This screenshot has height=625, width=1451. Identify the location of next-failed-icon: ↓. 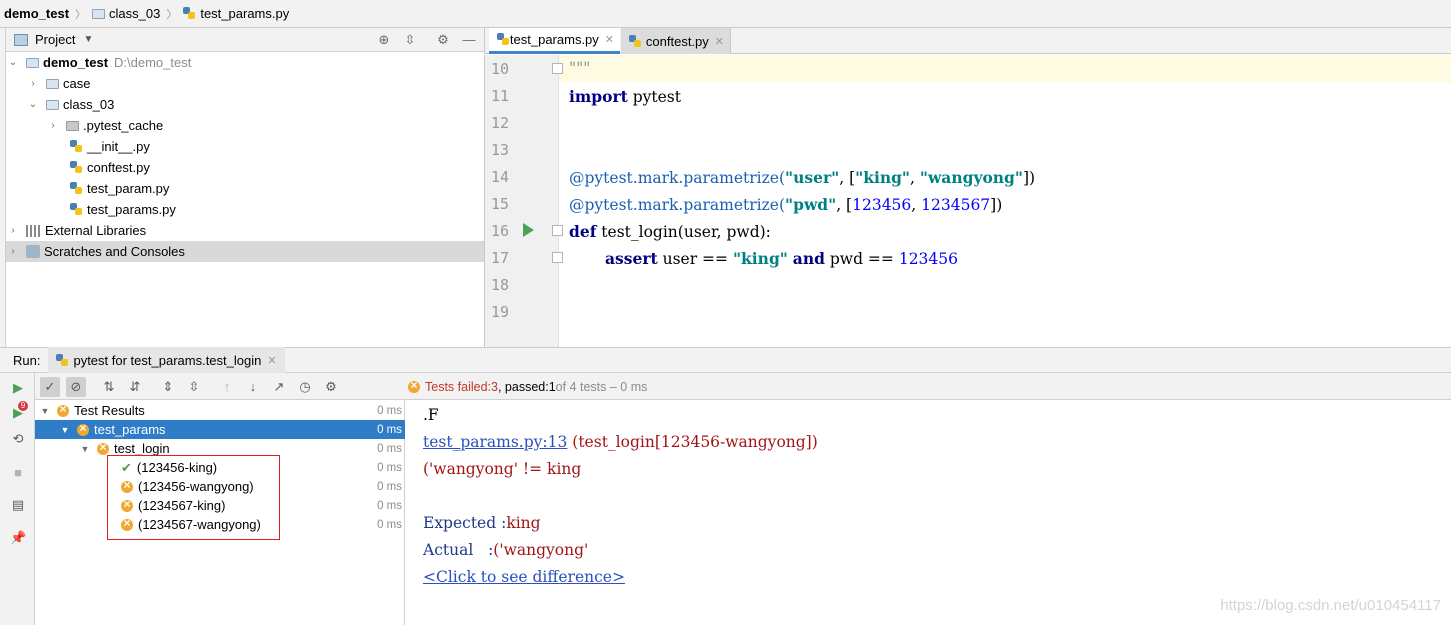
(253, 387).